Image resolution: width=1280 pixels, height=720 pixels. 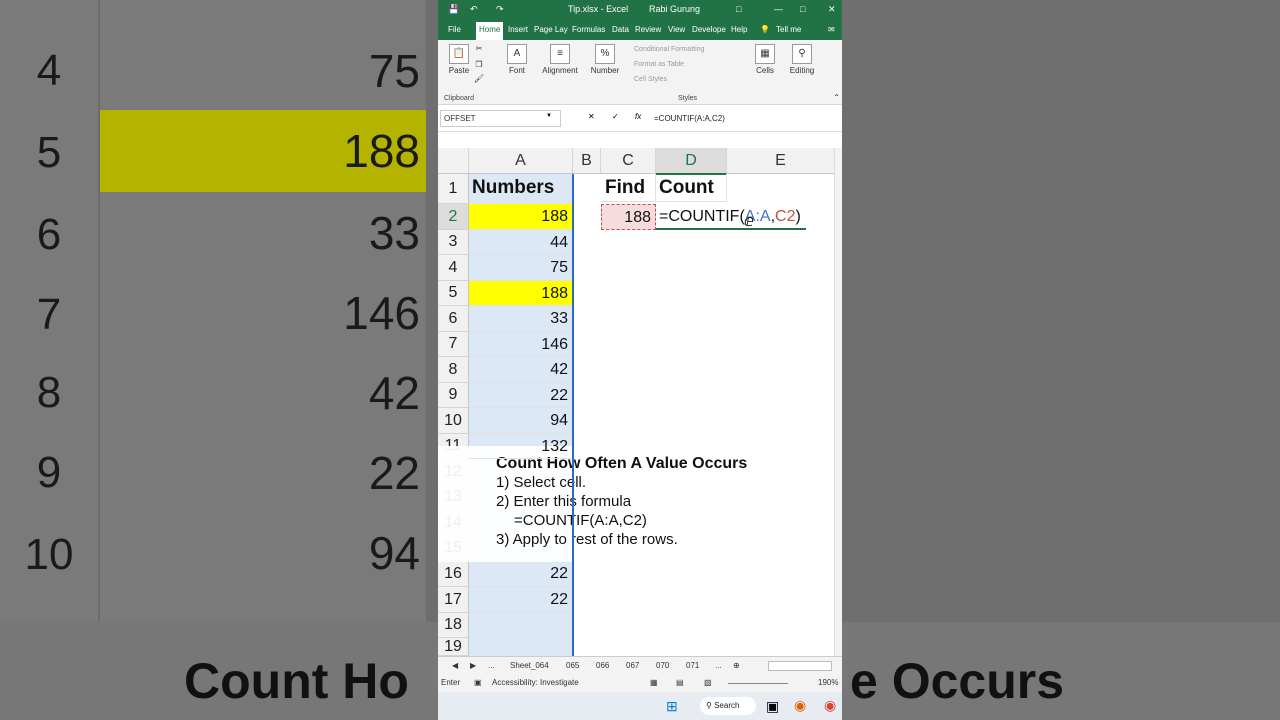 What do you see at coordinates (659, 64) in the screenshot?
I see `format-as-table-button: Format as Table` at bounding box center [659, 64].